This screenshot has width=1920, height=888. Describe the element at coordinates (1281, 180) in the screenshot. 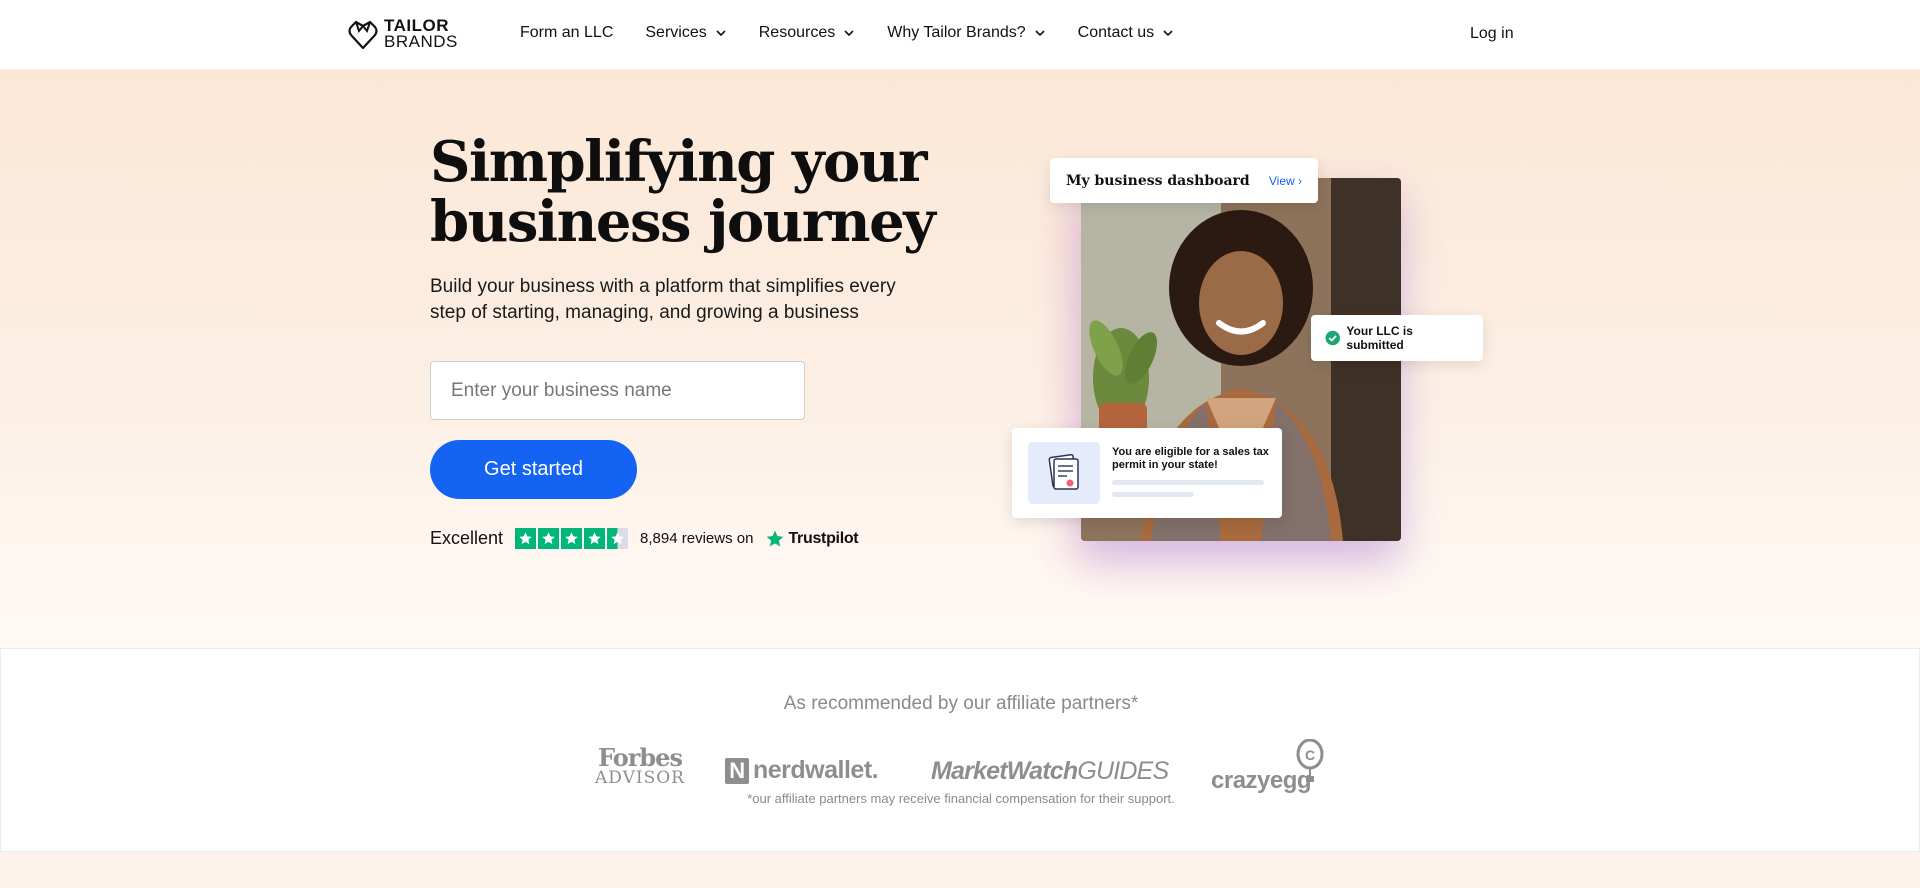

I see `view-link-label: View` at that location.